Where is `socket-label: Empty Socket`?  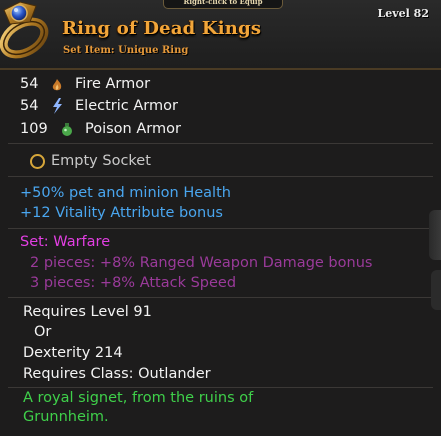 socket-label: Empty Socket is located at coordinates (101, 161).